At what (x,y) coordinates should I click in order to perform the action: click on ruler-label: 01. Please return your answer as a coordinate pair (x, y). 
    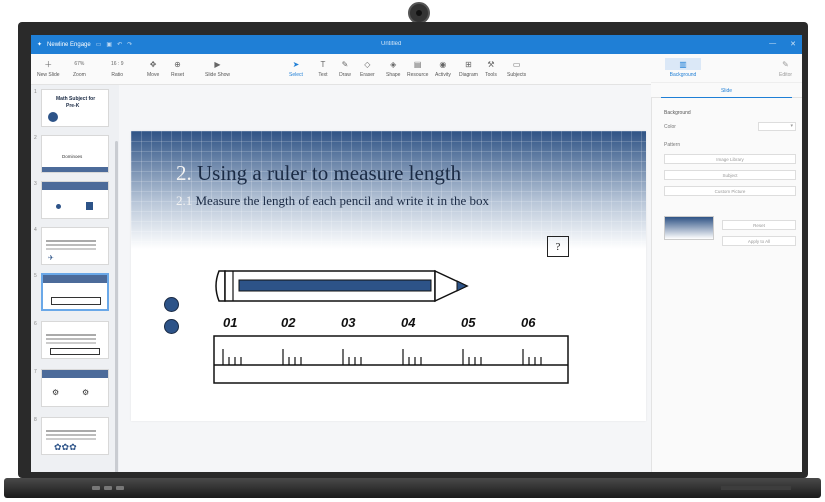
    Looking at the image, I should click on (230, 322).